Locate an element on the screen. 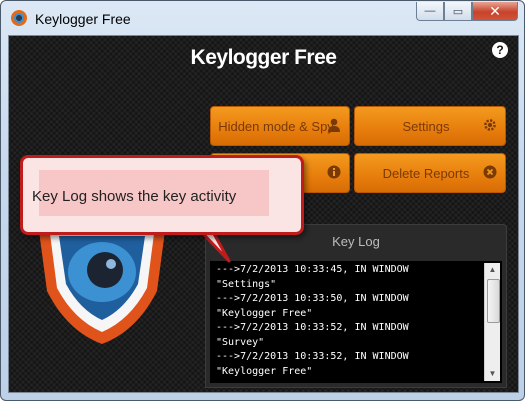 Image resolution: width=525 pixels, height=401 pixels. gear-icon is located at coordinates (490, 125).